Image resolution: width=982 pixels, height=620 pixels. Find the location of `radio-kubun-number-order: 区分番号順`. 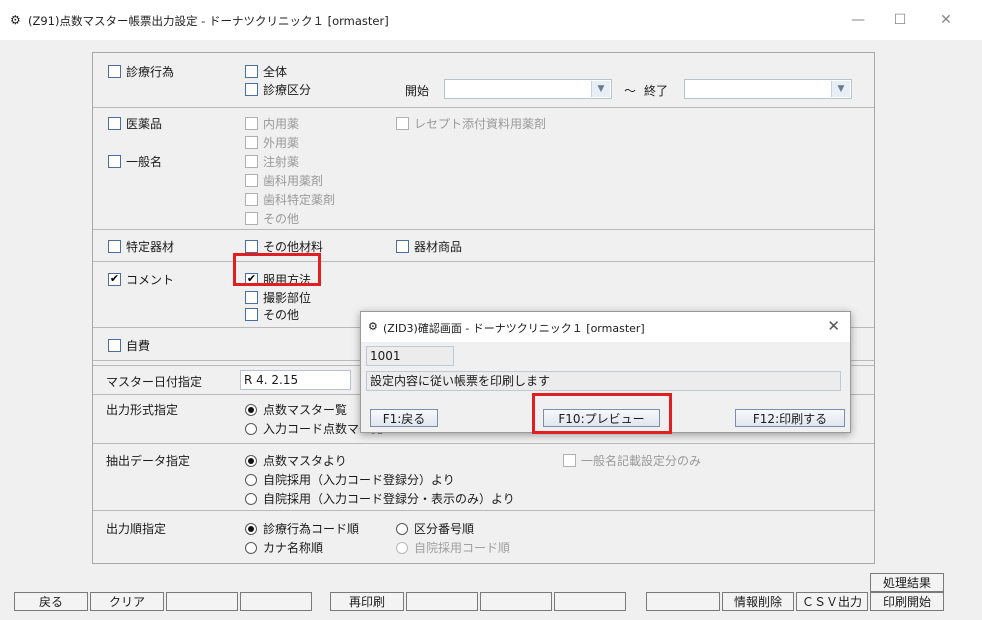

radio-kubun-number-order: 区分番号順 is located at coordinates (435, 528).